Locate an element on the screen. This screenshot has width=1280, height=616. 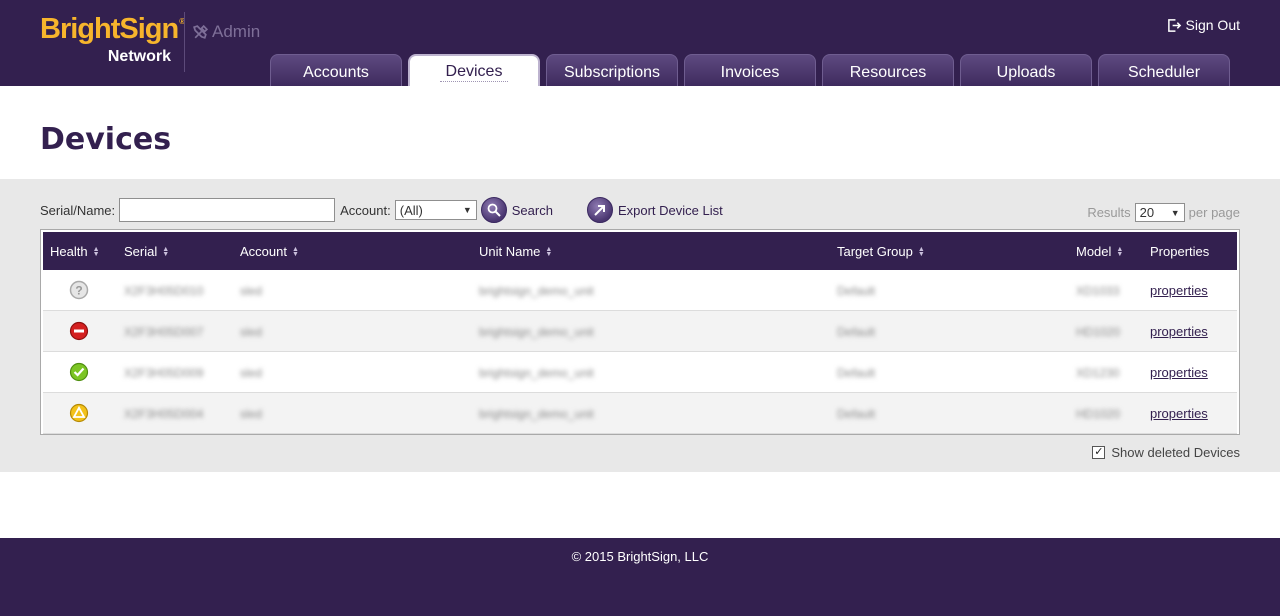
results-per-page: Results 20 ▼ per page is located at coordinates (1163, 212).